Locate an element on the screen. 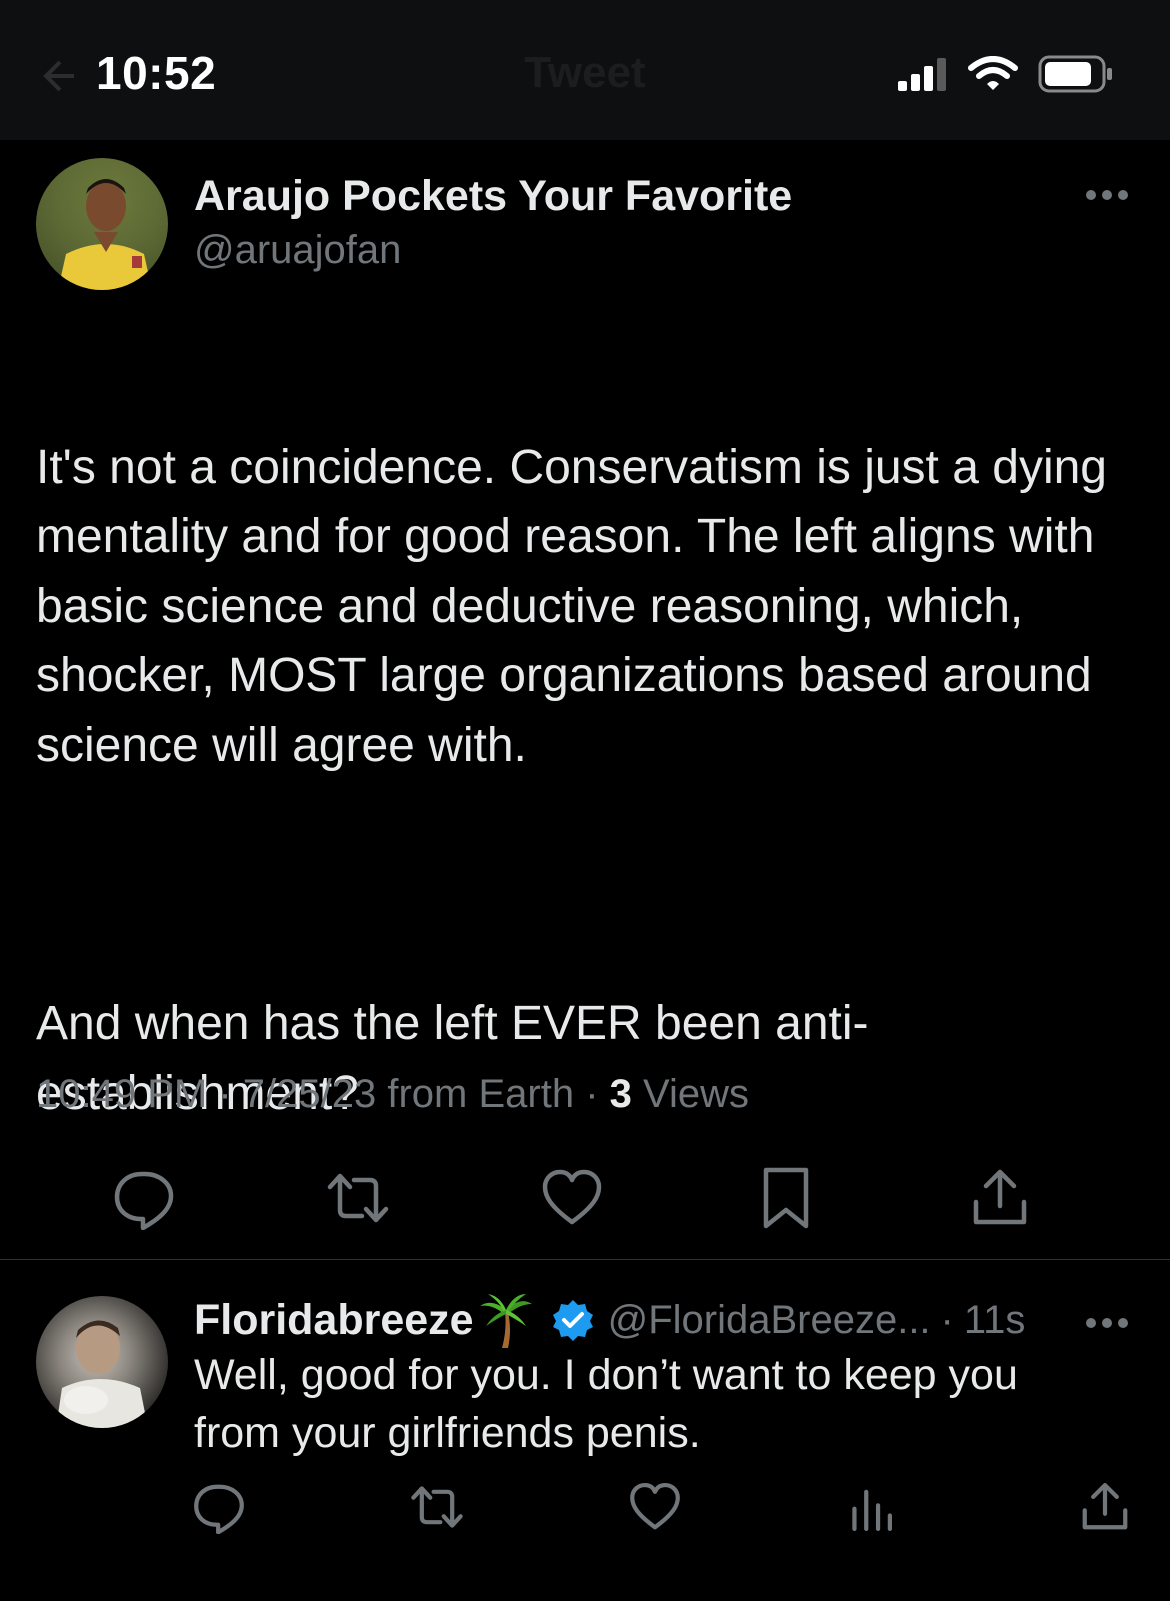 The height and width of the screenshot is (1601, 1170). analytics-icon is located at coordinates (873, 1507).